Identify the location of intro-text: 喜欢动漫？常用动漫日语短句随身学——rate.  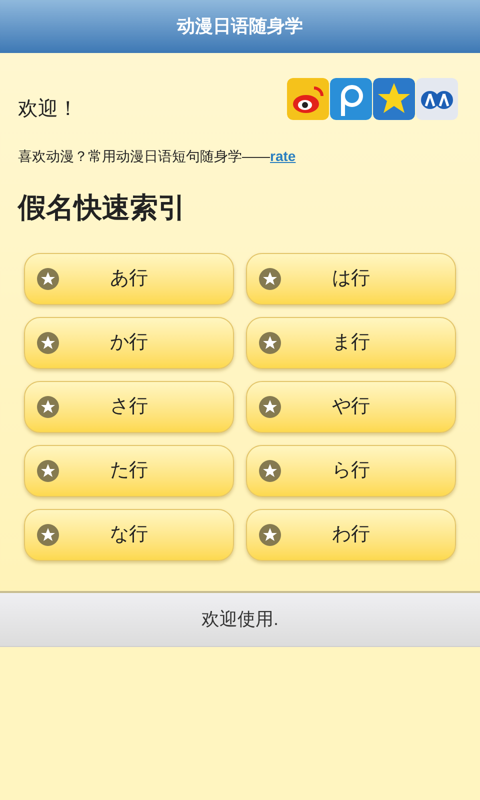
(157, 156).